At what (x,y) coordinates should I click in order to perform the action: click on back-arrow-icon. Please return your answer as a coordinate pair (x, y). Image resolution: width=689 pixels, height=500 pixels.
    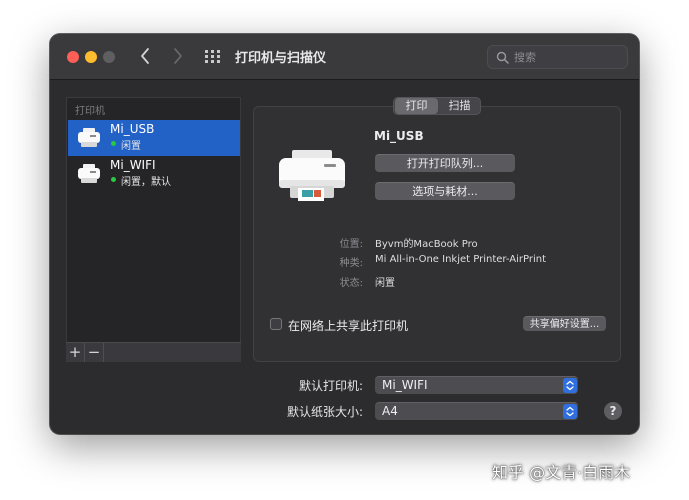
    Looking at the image, I should click on (145, 56).